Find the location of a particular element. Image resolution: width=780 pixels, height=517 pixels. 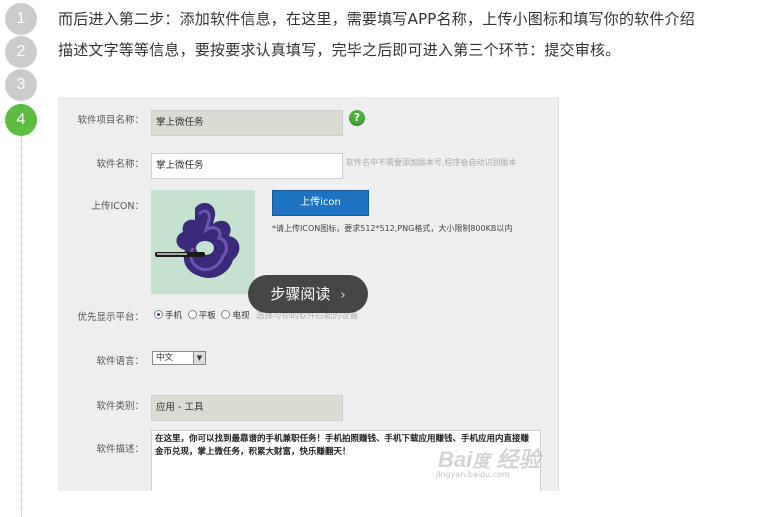

step-connector-line is located at coordinates (21, 309).